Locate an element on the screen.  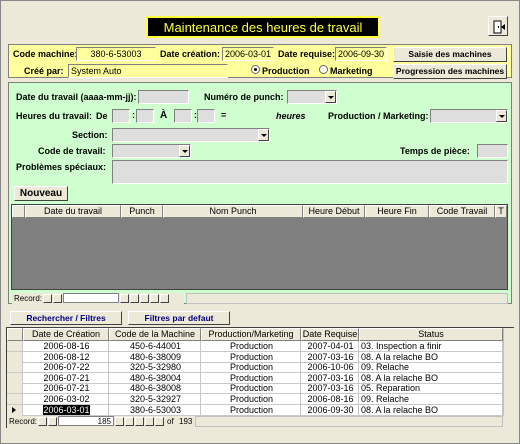
table-cell: 2006-03-02 is located at coordinates (66, 399).